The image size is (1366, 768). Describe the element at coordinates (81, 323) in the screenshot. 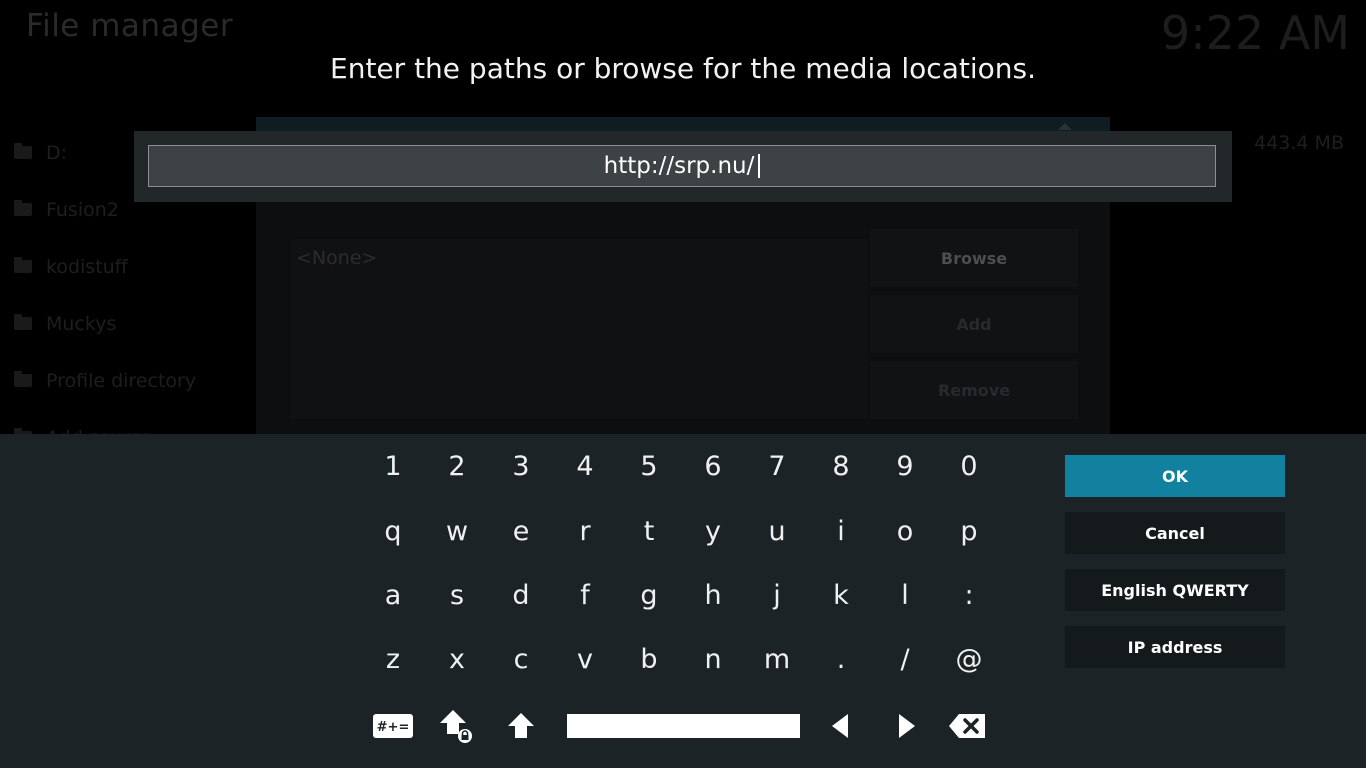

I see `folder-label: Muckys` at that location.